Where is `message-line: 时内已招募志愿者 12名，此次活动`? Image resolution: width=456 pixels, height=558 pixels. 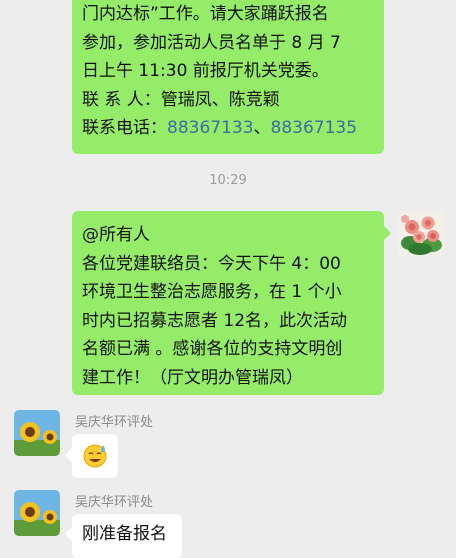 message-line: 时内已招募志愿者 12名，此次活动 is located at coordinates (215, 320).